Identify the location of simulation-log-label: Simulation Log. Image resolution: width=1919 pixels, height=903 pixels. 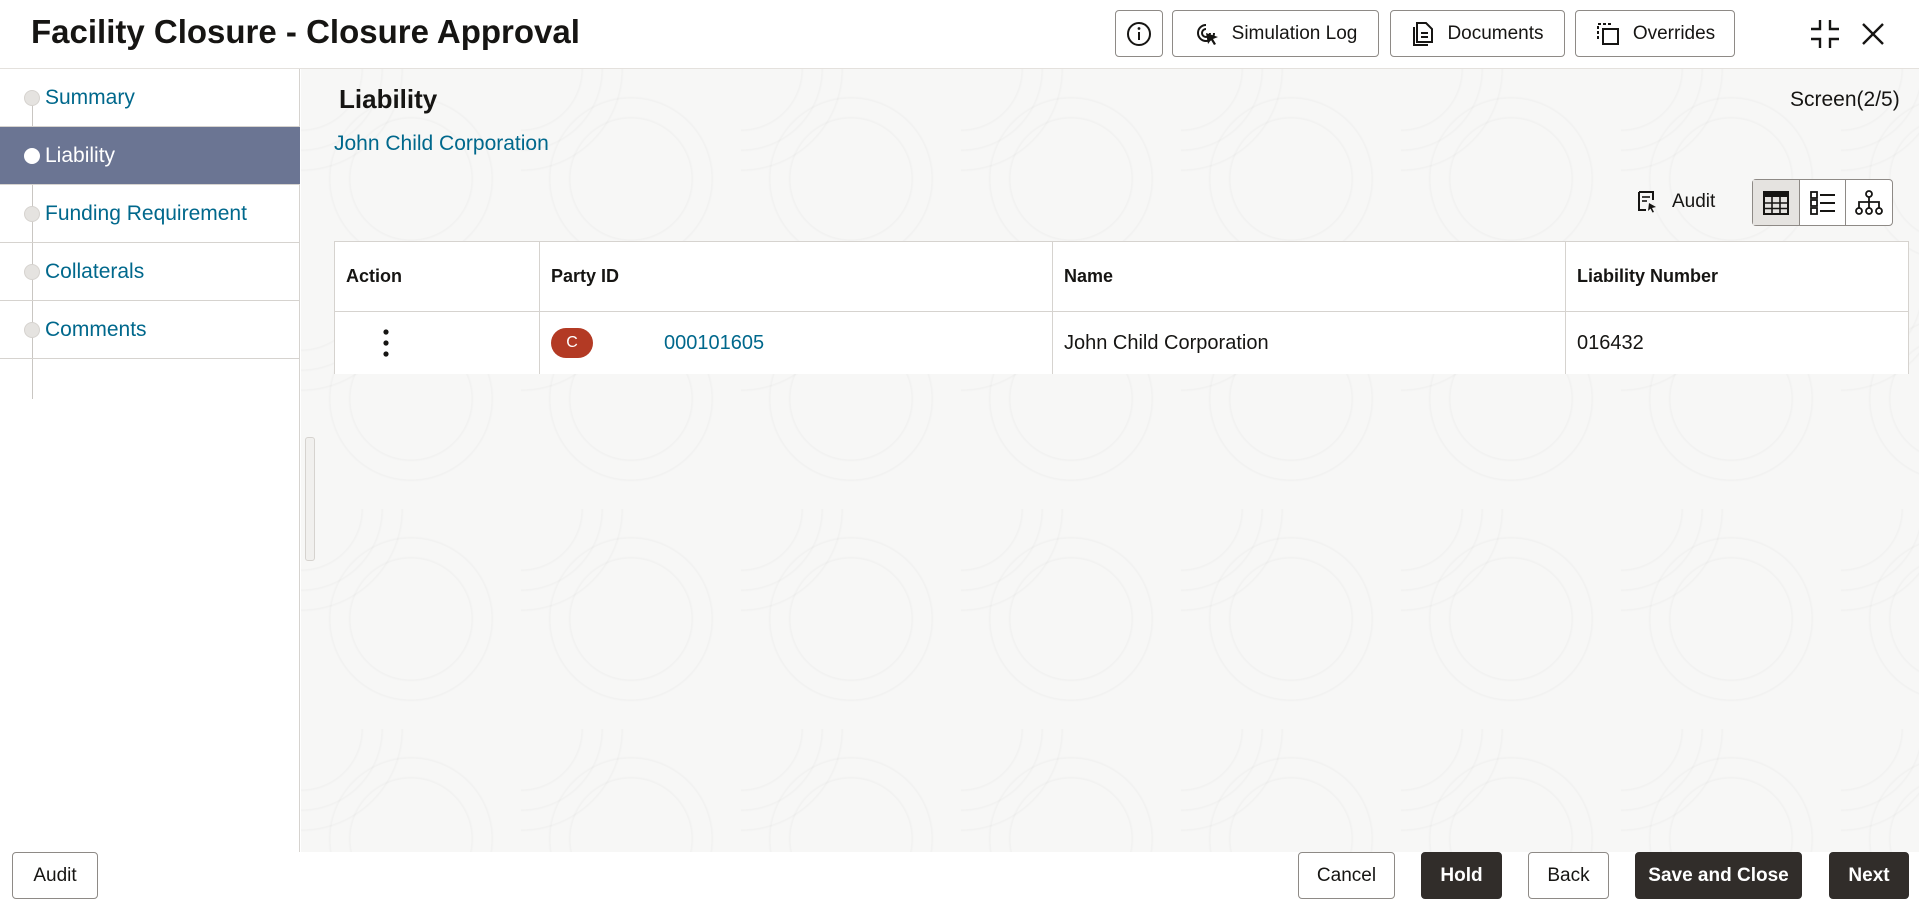
(1294, 33).